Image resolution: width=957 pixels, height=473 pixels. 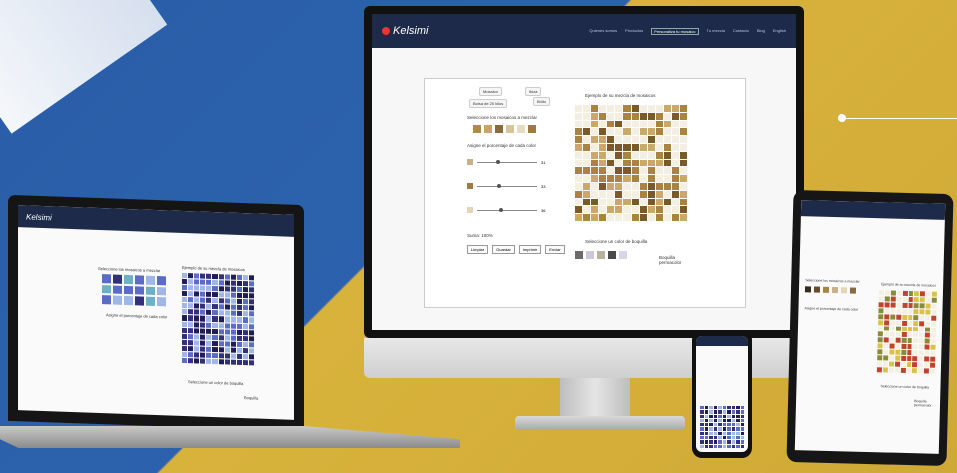 What do you see at coordinates (530, 249) in the screenshot?
I see `action-button: Imprimir` at bounding box center [530, 249].